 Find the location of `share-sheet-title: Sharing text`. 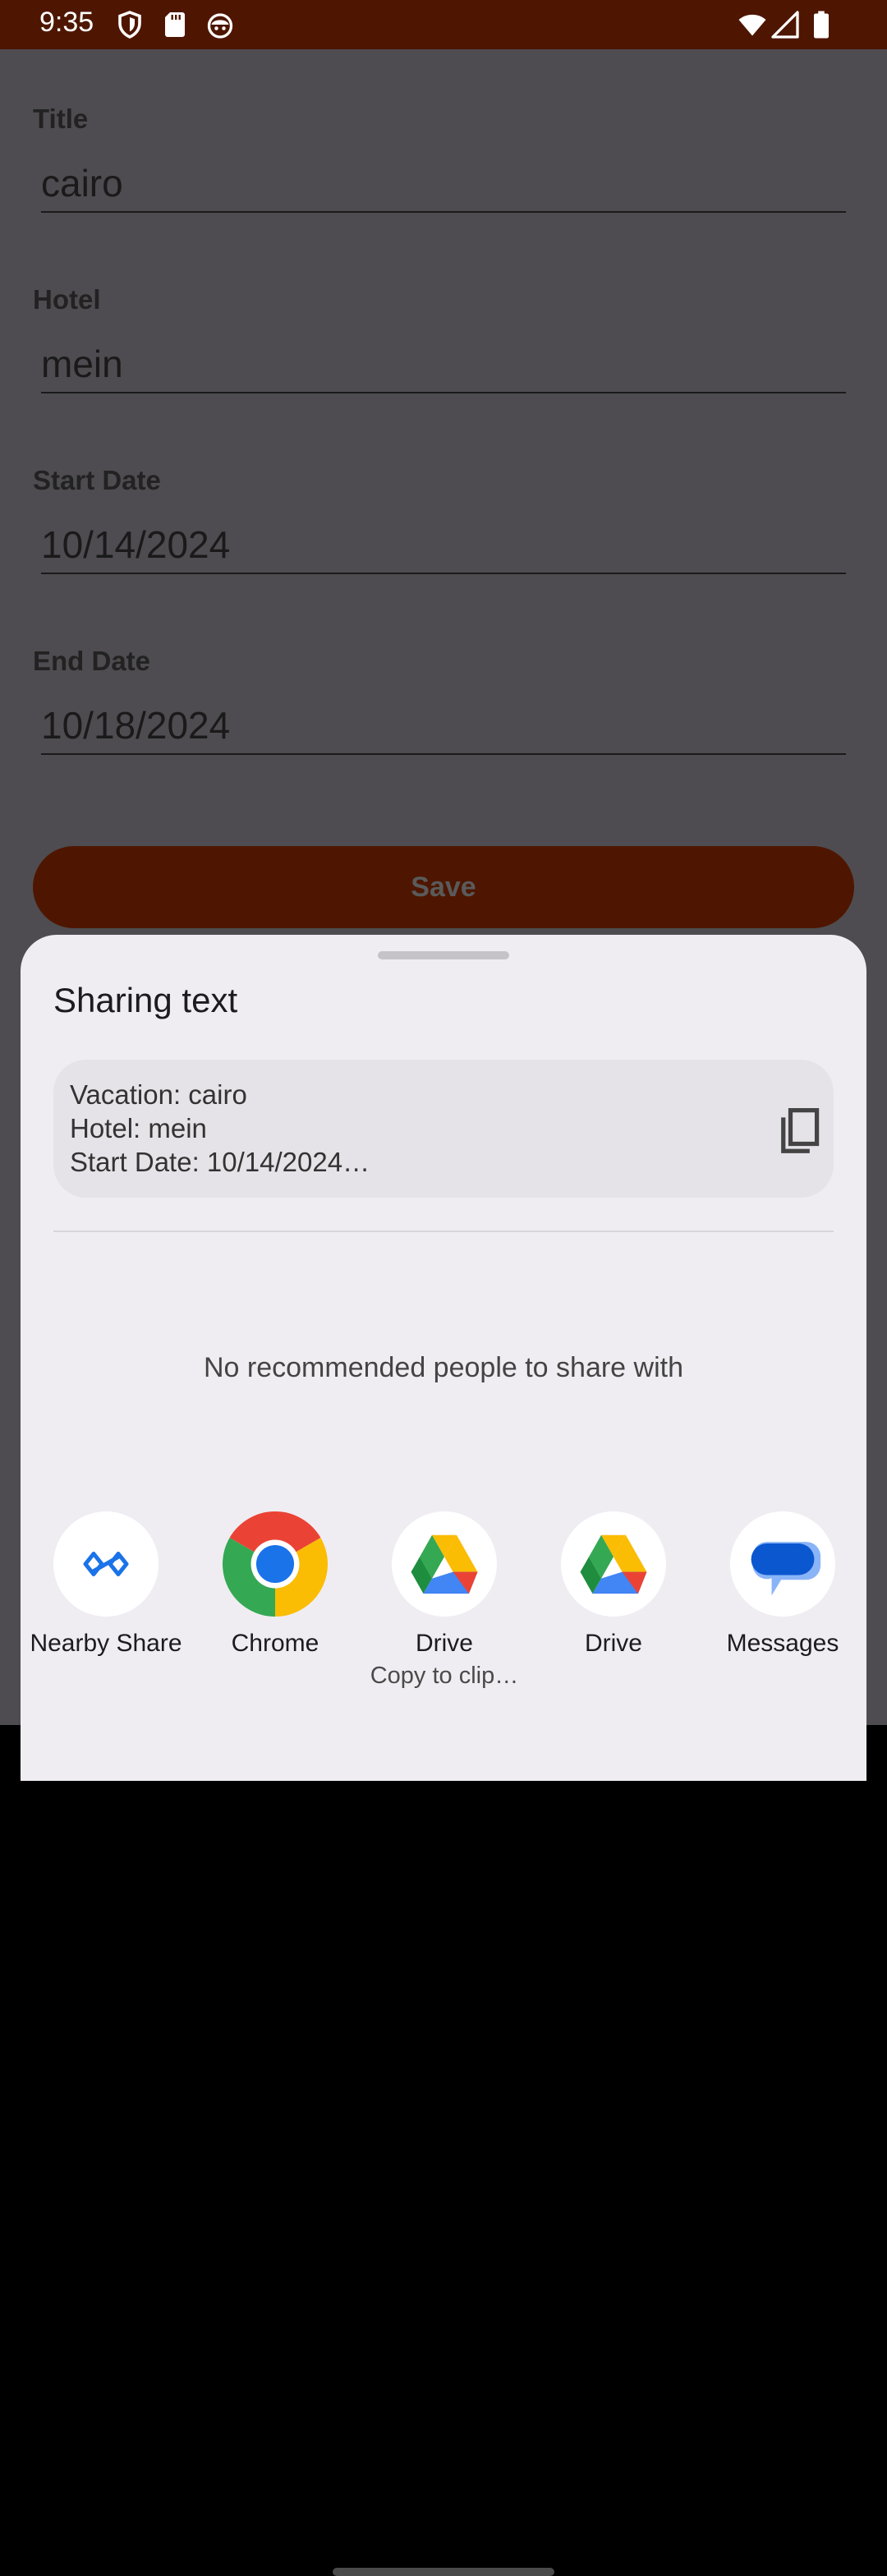

share-sheet-title: Sharing text is located at coordinates (146, 1000).